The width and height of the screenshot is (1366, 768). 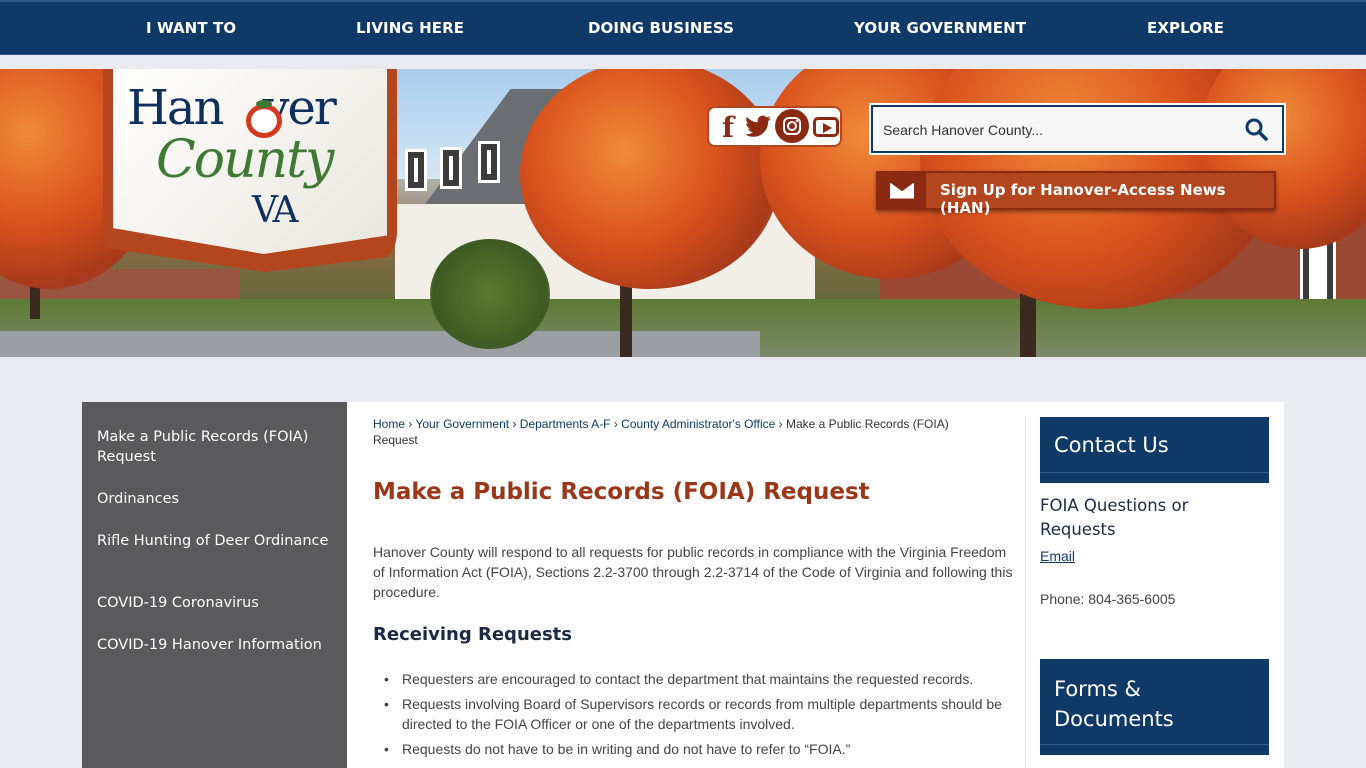 What do you see at coordinates (758, 127) in the screenshot?
I see `twitter-icon` at bounding box center [758, 127].